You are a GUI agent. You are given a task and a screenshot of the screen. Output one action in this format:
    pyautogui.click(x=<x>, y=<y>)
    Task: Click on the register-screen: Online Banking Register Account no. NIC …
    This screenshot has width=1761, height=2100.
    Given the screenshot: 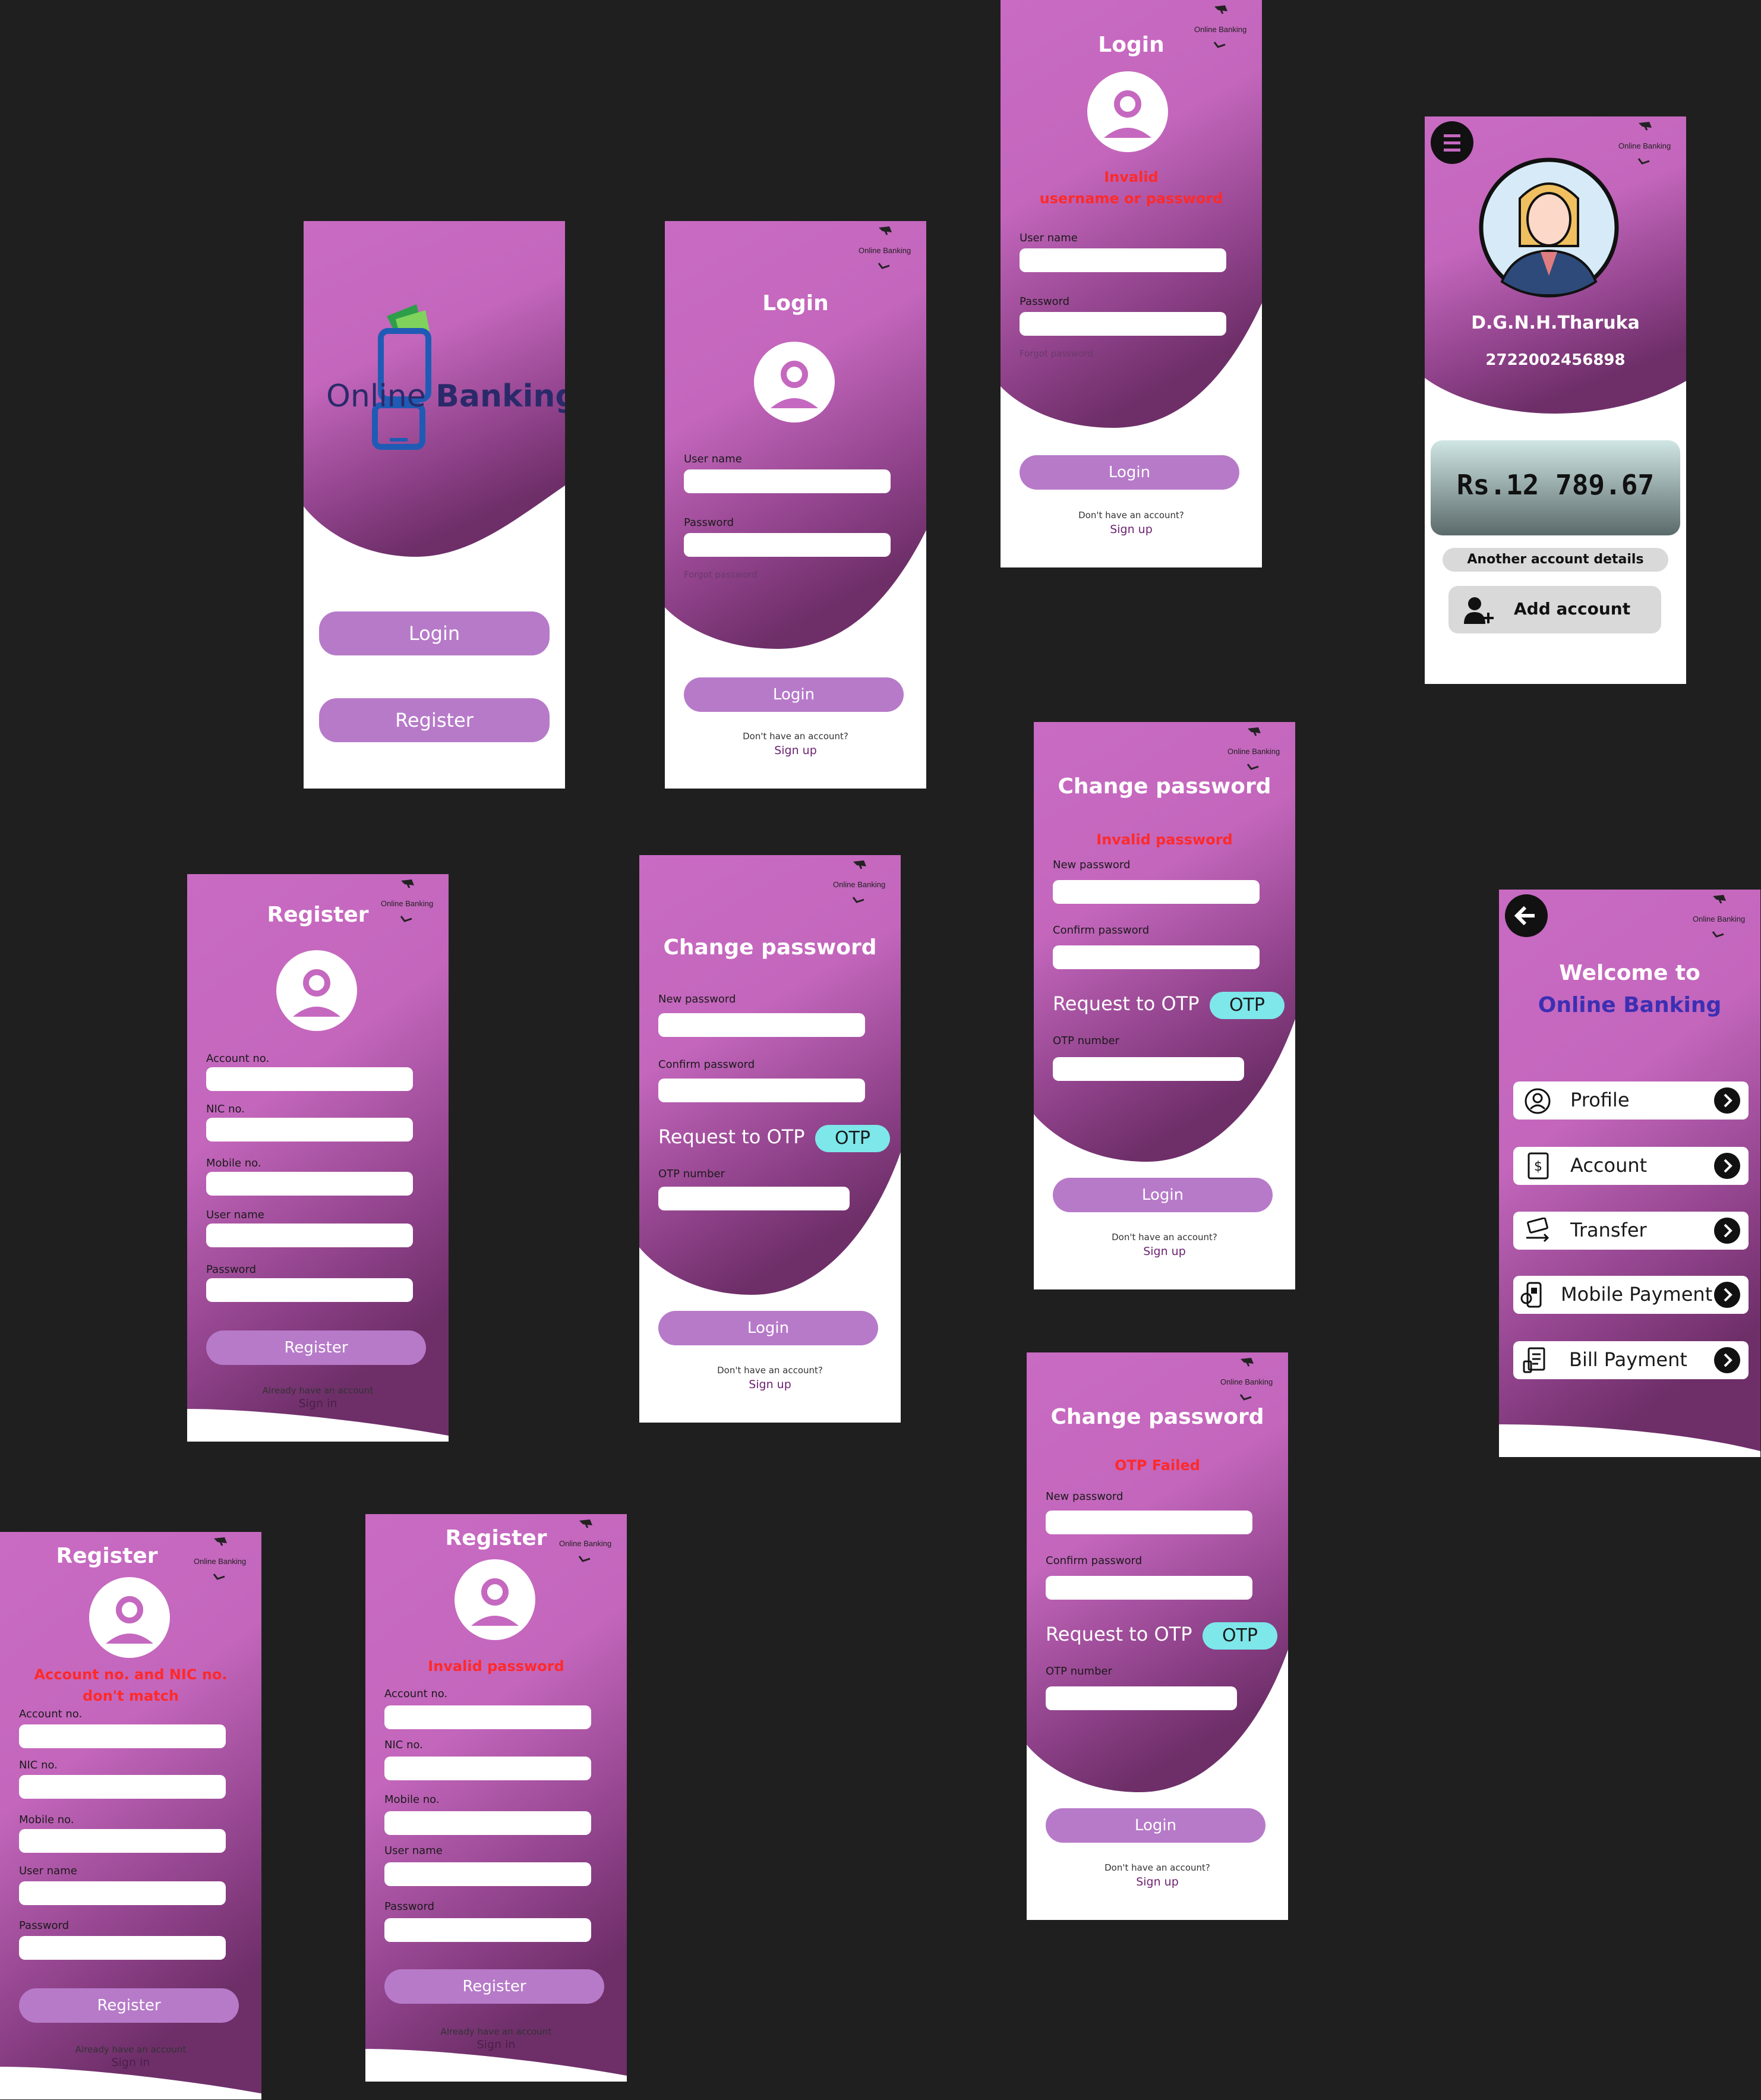 What is the action you would take?
    pyautogui.click(x=318, y=1158)
    